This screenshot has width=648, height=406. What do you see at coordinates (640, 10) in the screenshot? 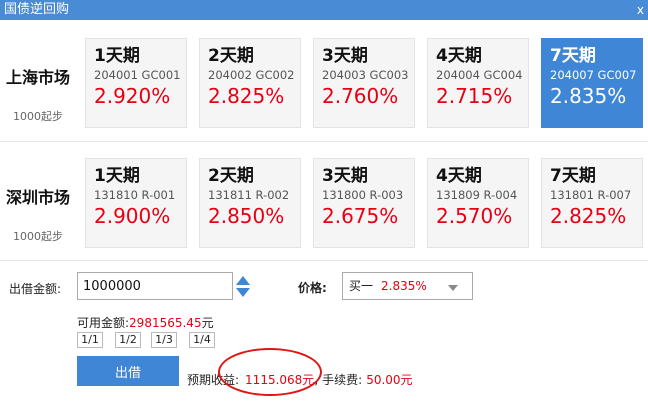
I see `close-icon: x` at bounding box center [640, 10].